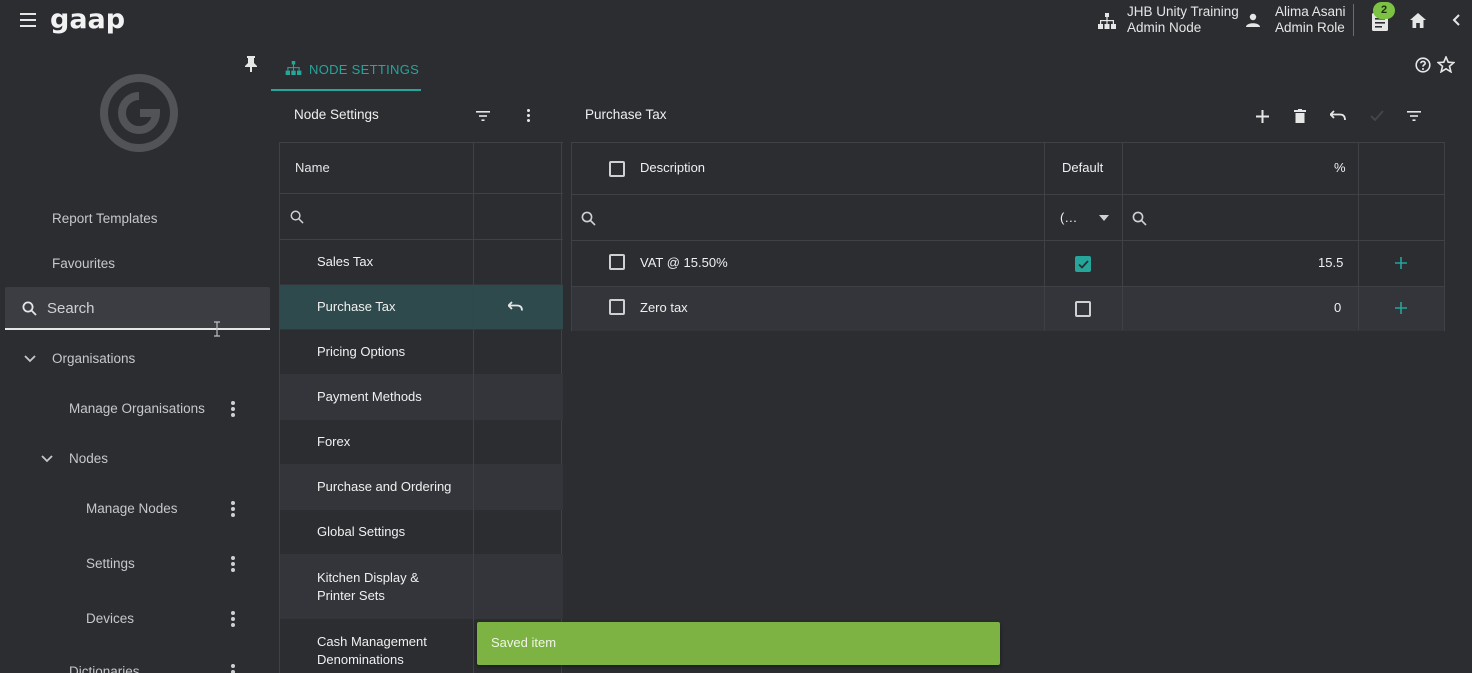  Describe the element at coordinates (83, 263) in the screenshot. I see `sidebar-item-favourites: Favourites` at that location.